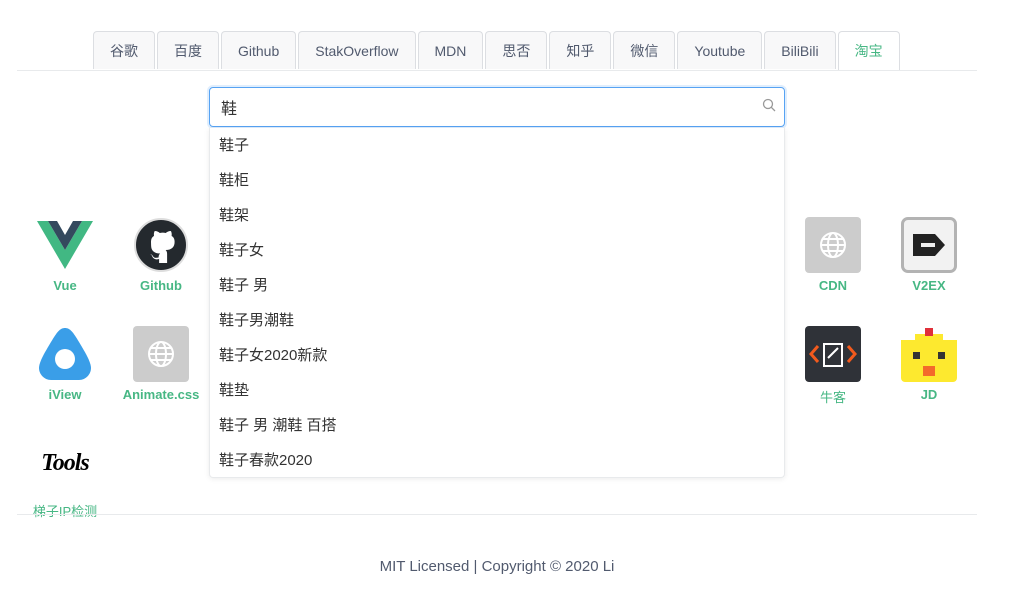 This screenshot has width=1028, height=596. Describe the element at coordinates (720, 50) in the screenshot. I see `tab-youtube: Youtube` at that location.